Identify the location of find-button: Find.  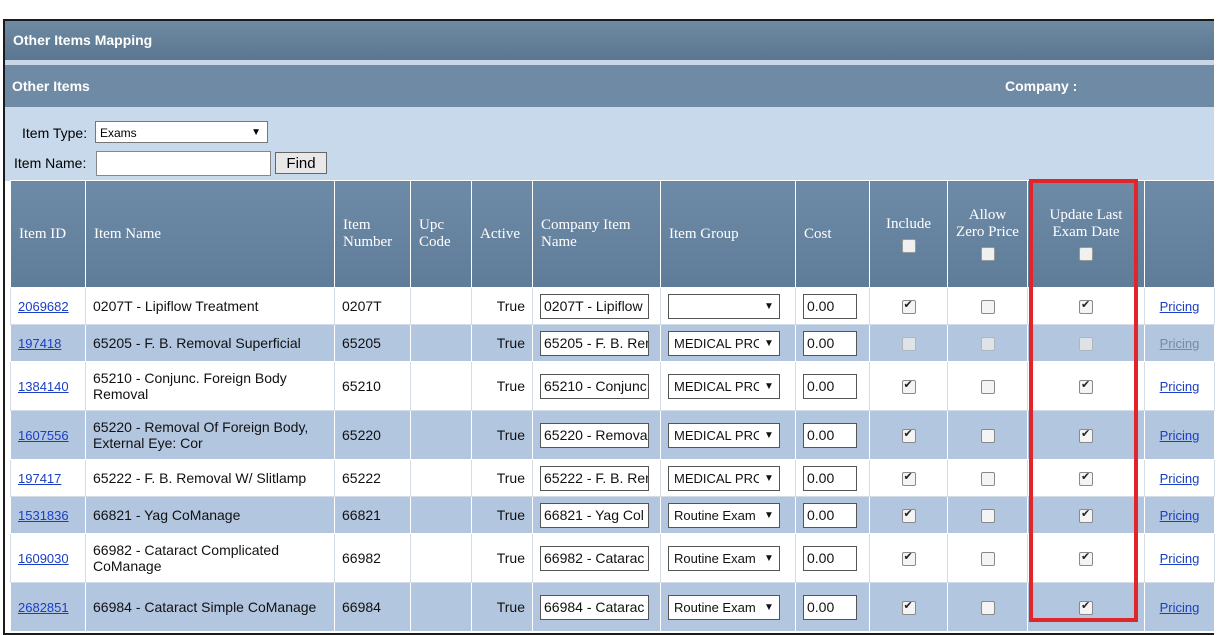
(301, 163).